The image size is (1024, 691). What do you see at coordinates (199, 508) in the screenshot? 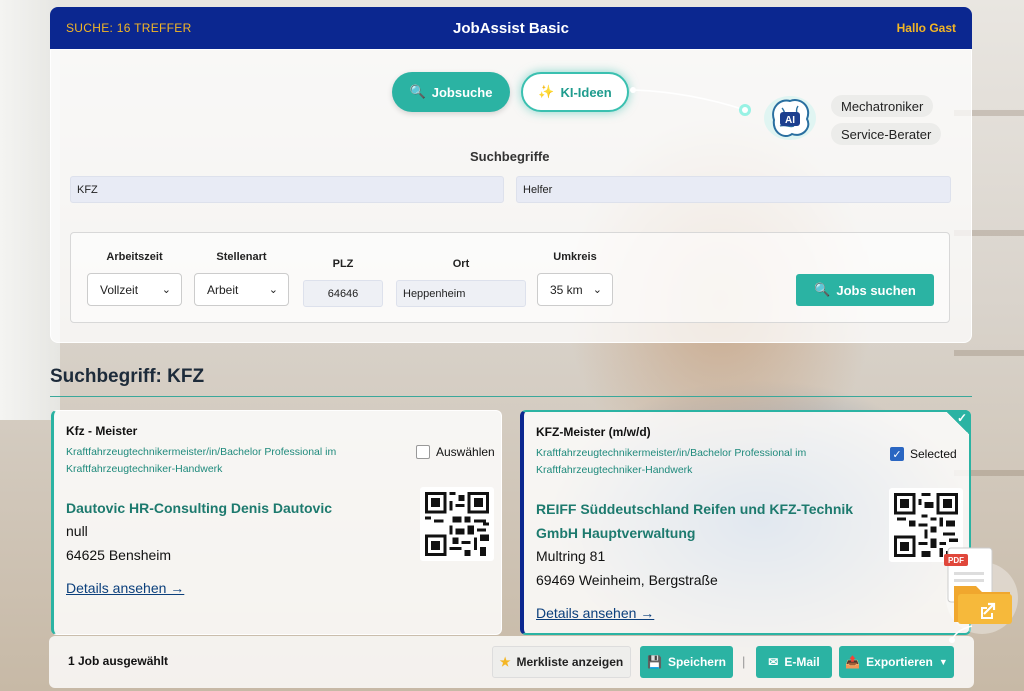
I see `company-name: Dautovic HR-Consulting Denis Dautovic` at bounding box center [199, 508].